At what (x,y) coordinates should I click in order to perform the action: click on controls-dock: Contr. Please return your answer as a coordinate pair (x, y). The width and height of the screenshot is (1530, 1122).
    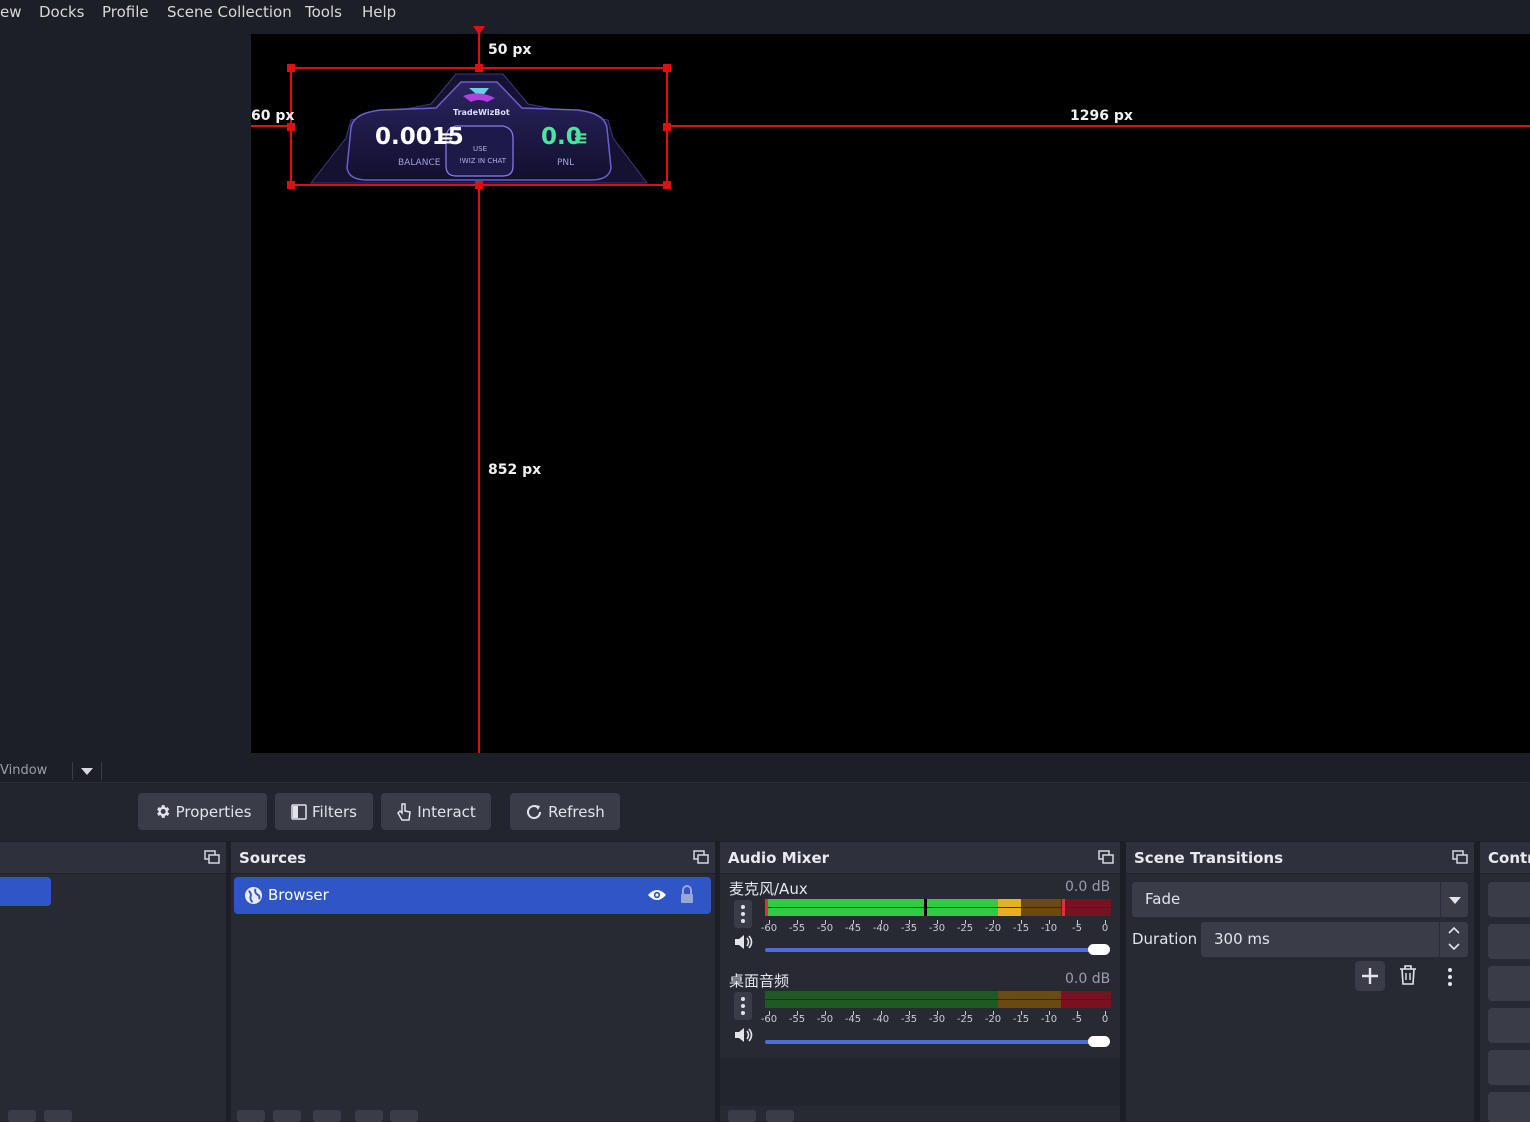
    Looking at the image, I should click on (1505, 982).